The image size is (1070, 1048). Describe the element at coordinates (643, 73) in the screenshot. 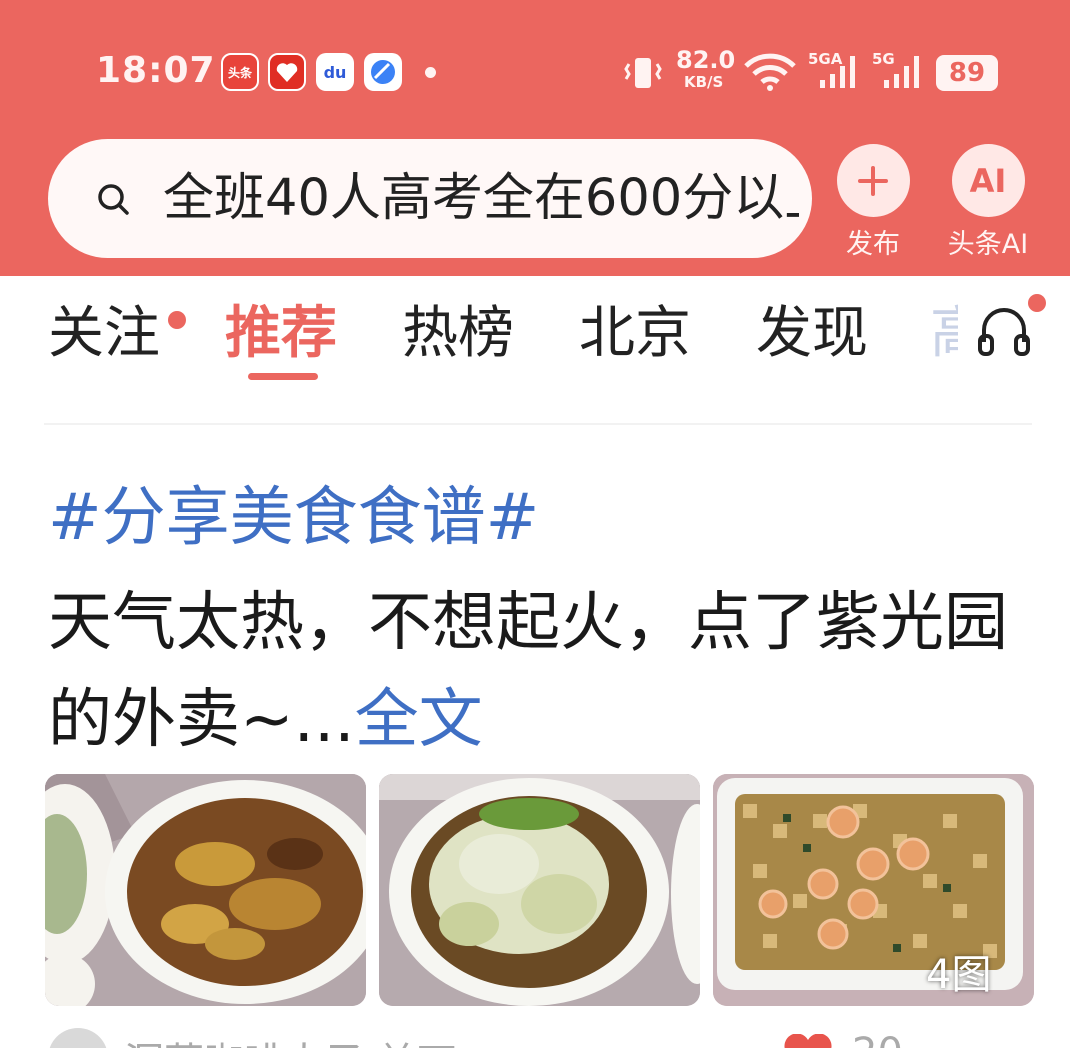

I see `vibrate-icon` at that location.